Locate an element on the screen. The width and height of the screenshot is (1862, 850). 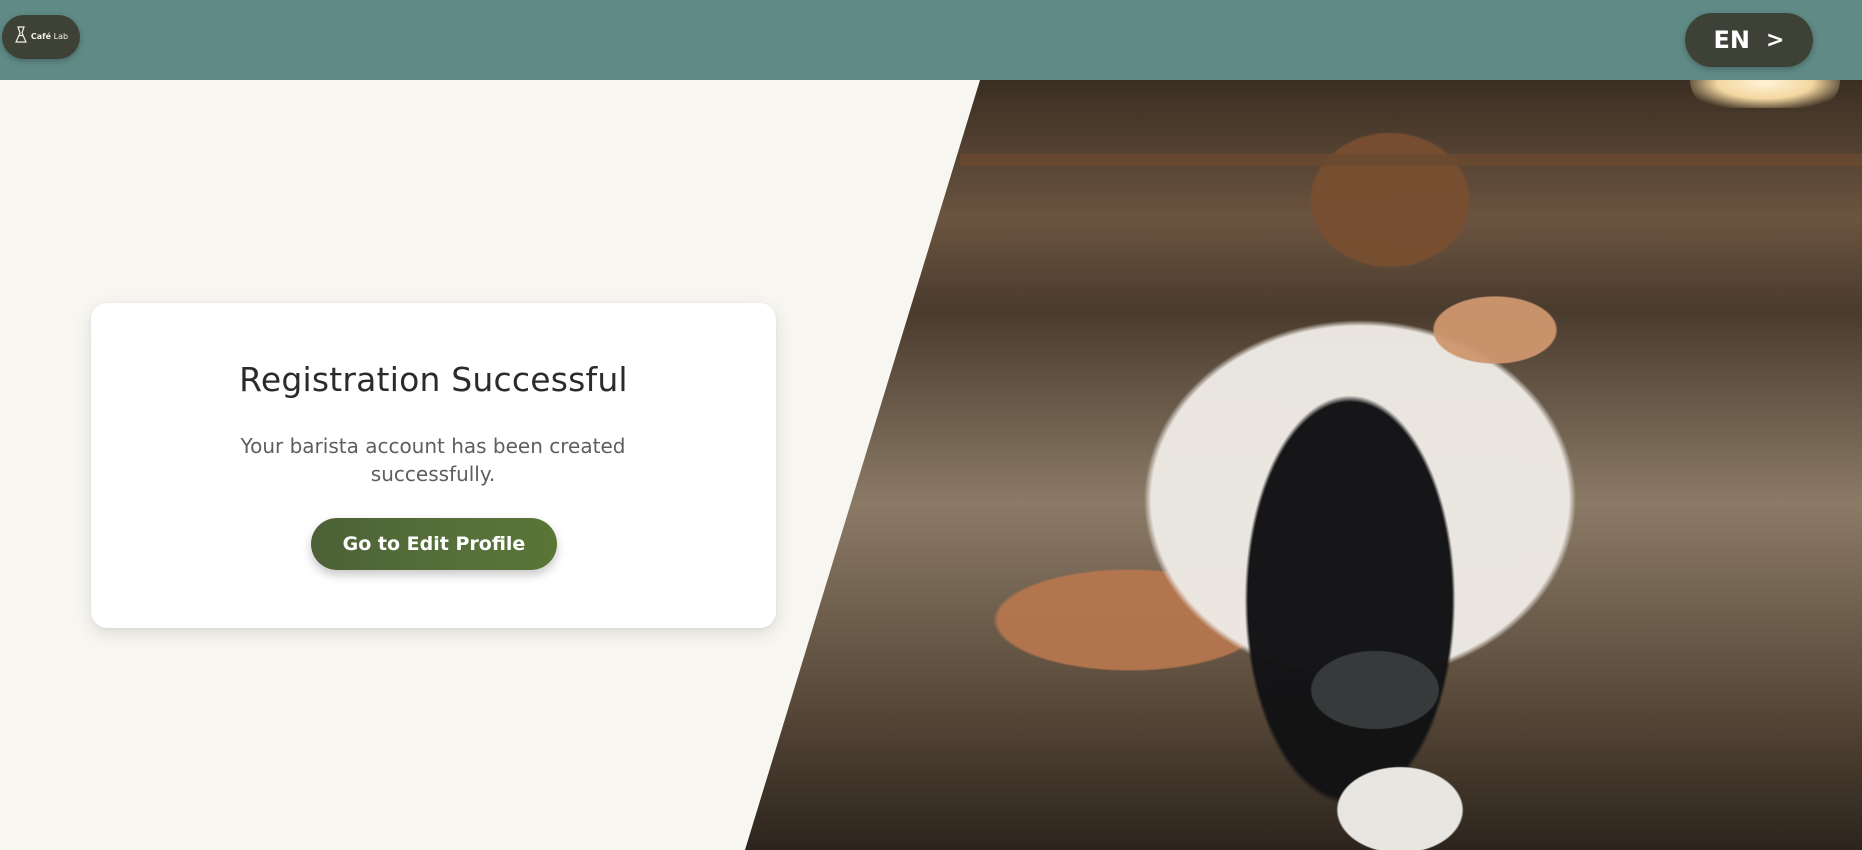
logo-brand-light: Lab is located at coordinates (61, 36).